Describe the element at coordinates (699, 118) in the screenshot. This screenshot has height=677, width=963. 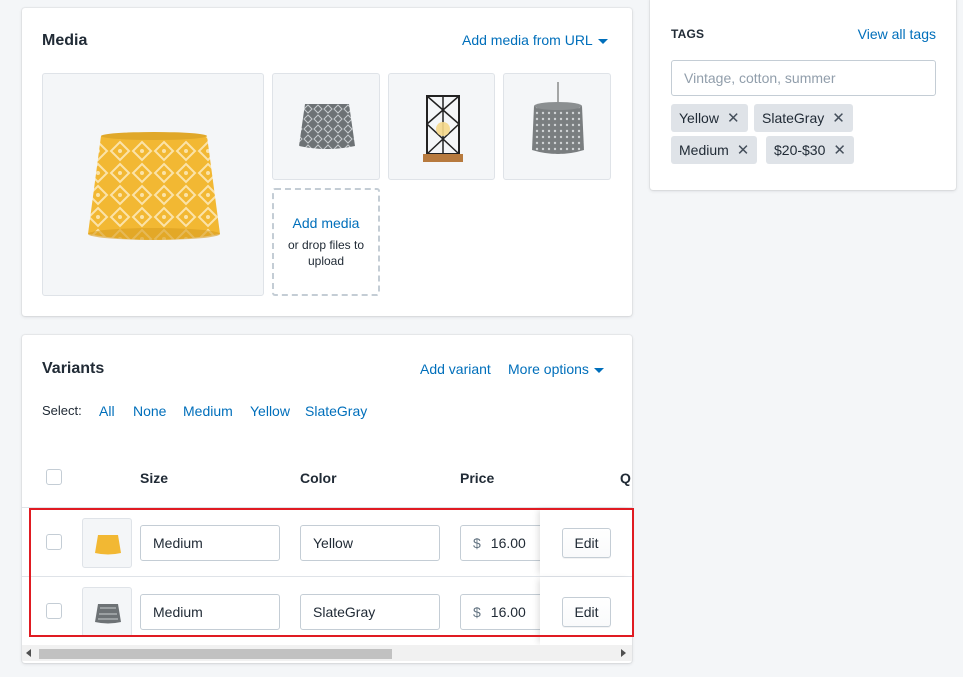
I see `tag-label: Yellow` at that location.